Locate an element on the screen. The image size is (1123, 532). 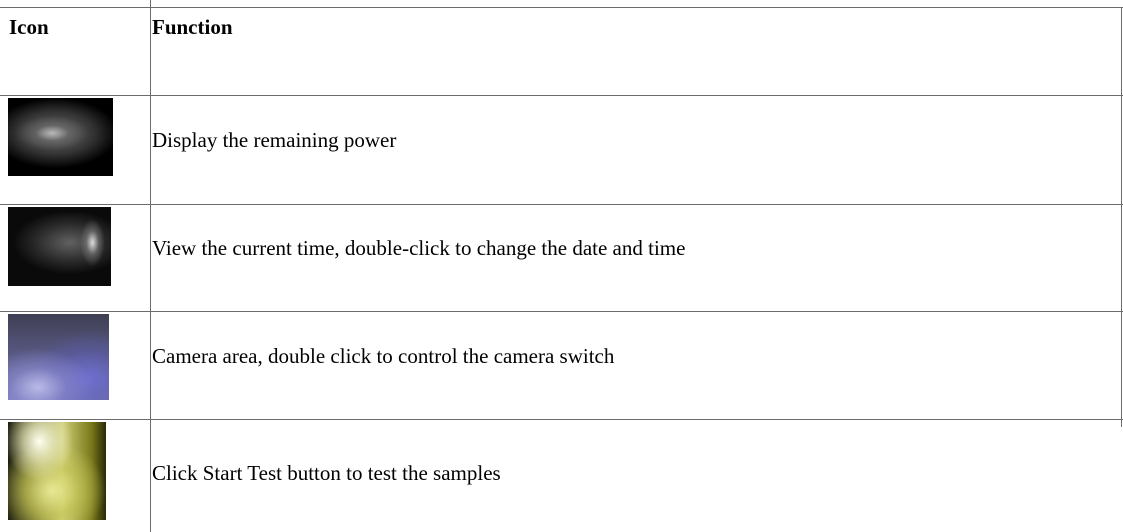
battery-icon is located at coordinates (60, 137).